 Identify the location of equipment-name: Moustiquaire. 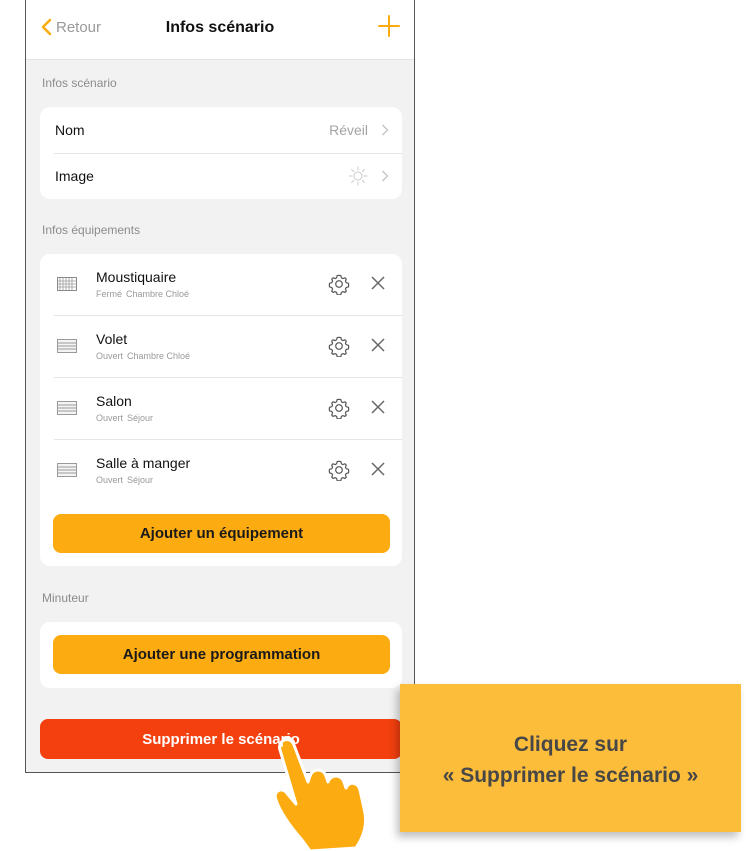
(136, 277).